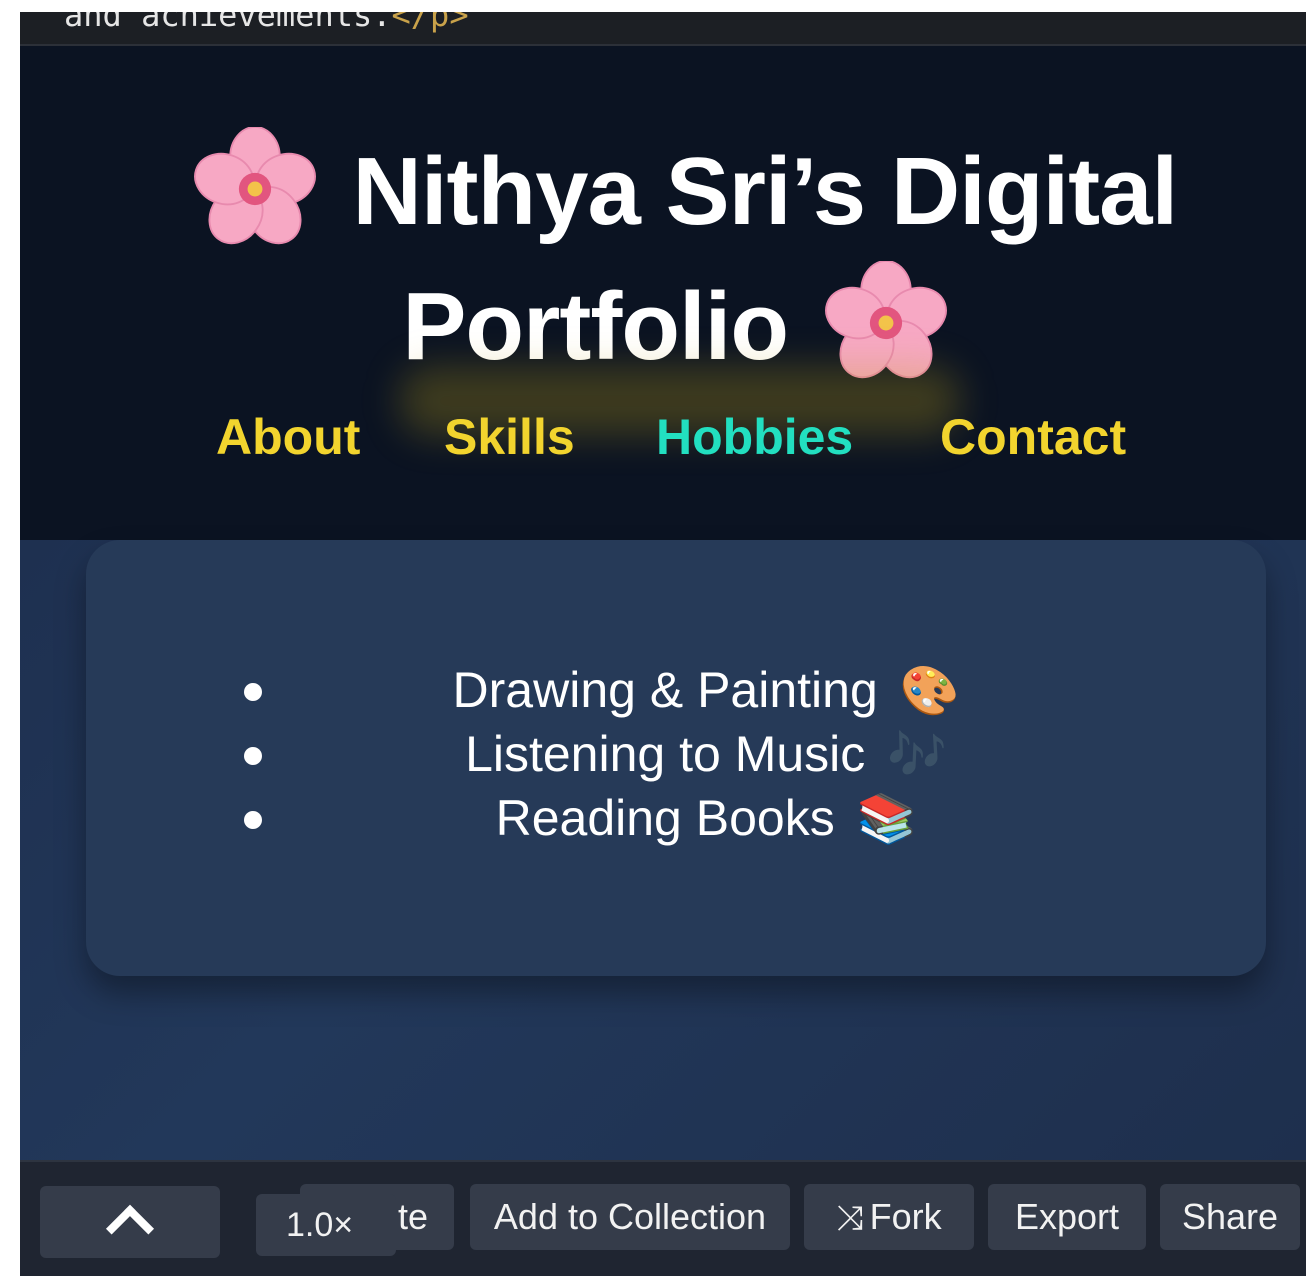  Describe the element at coordinates (412, 1216) in the screenshot. I see `partial-label: te` at that location.